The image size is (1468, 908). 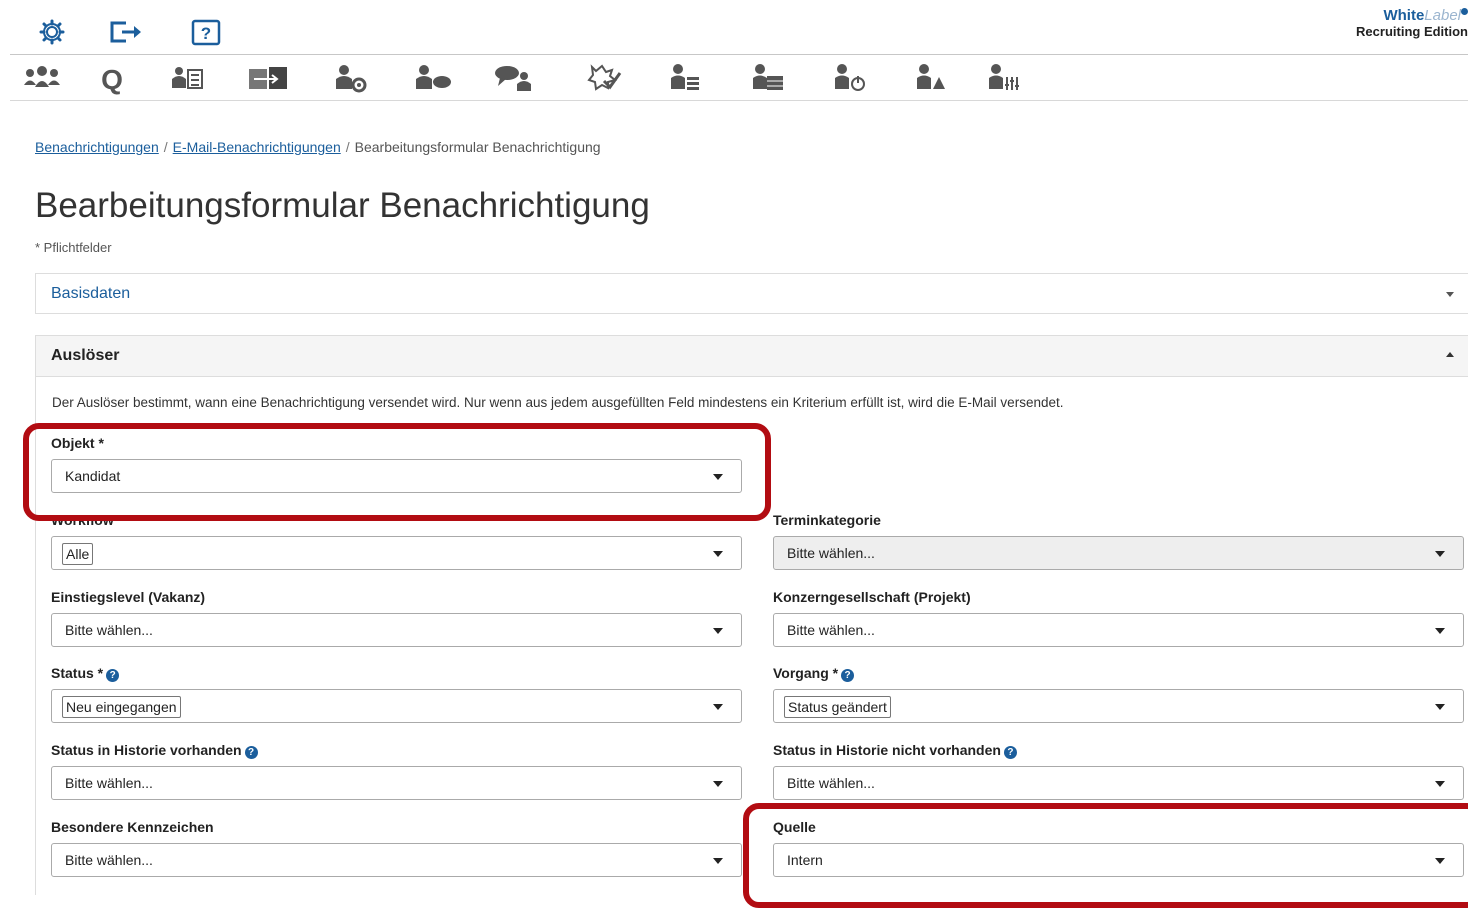 I want to click on workflow-label: Workflow, so click(x=82, y=520).